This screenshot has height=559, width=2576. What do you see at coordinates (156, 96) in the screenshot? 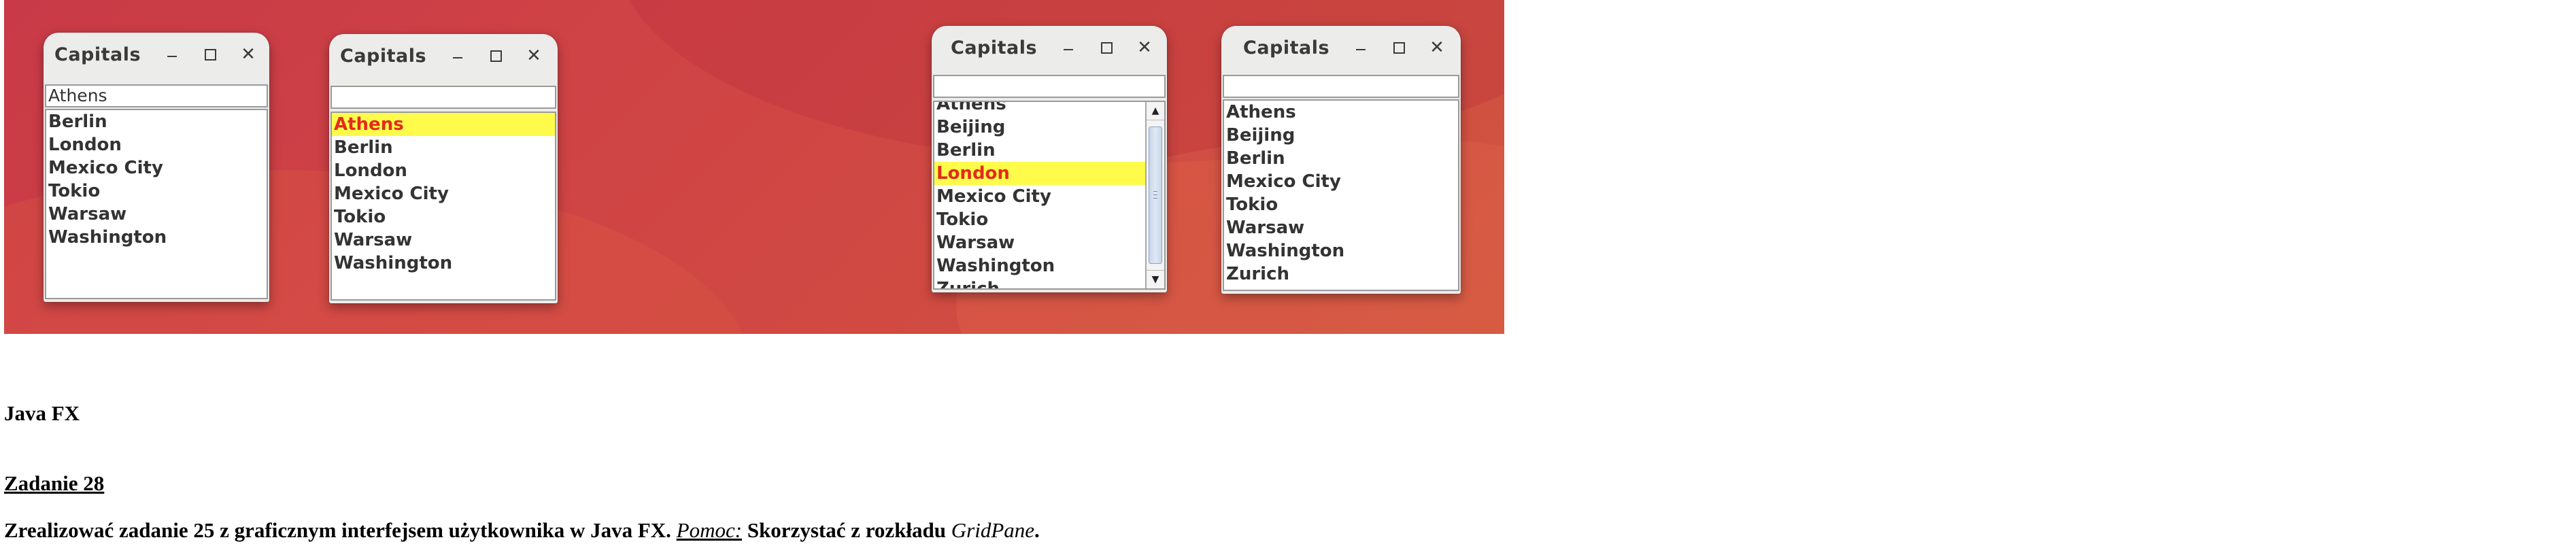
I see `capital-text-field: Athens` at bounding box center [156, 96].